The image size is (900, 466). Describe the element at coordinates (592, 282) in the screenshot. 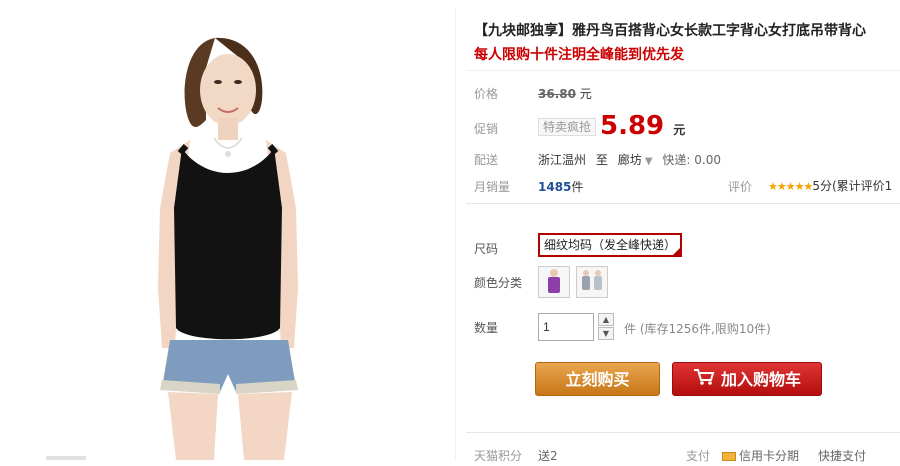

I see `color-option-gray` at that location.